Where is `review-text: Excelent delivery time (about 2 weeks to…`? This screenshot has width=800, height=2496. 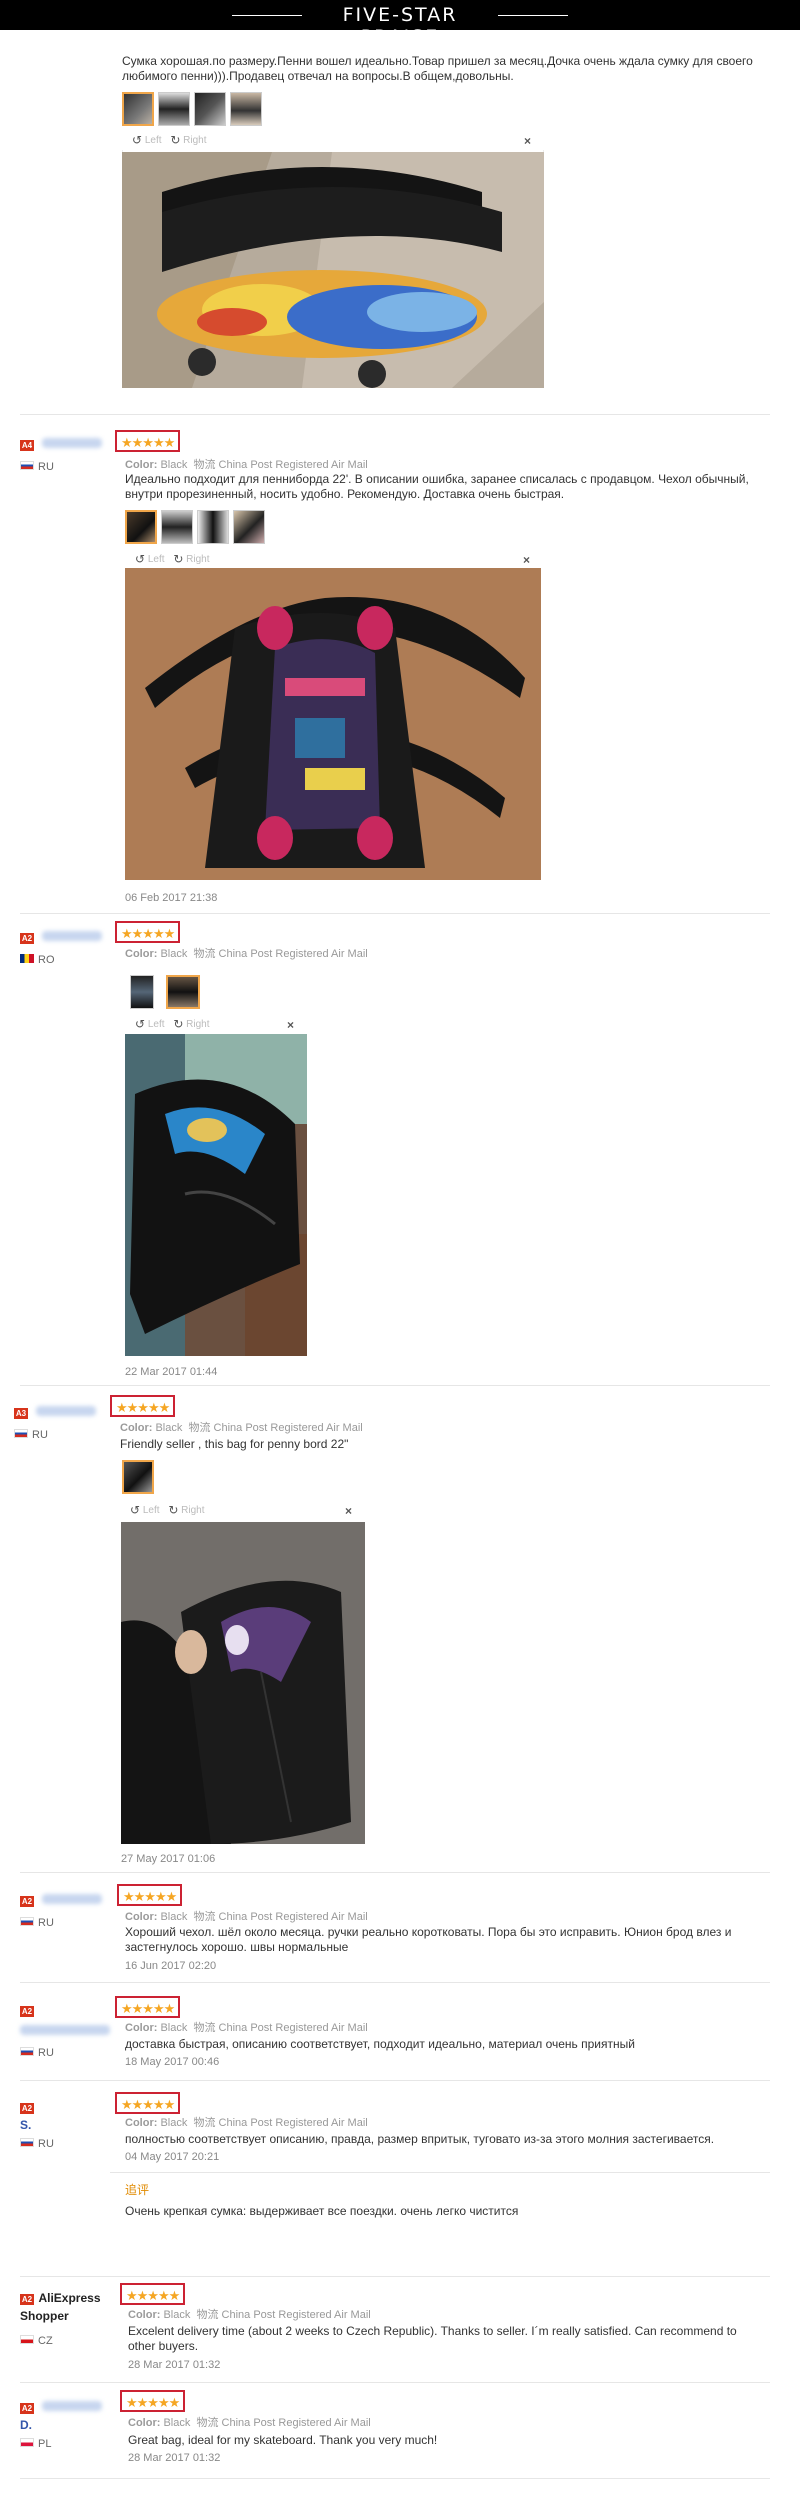
review-text: Excelent delivery time (about 2 weeks to… is located at coordinates (432, 2338).